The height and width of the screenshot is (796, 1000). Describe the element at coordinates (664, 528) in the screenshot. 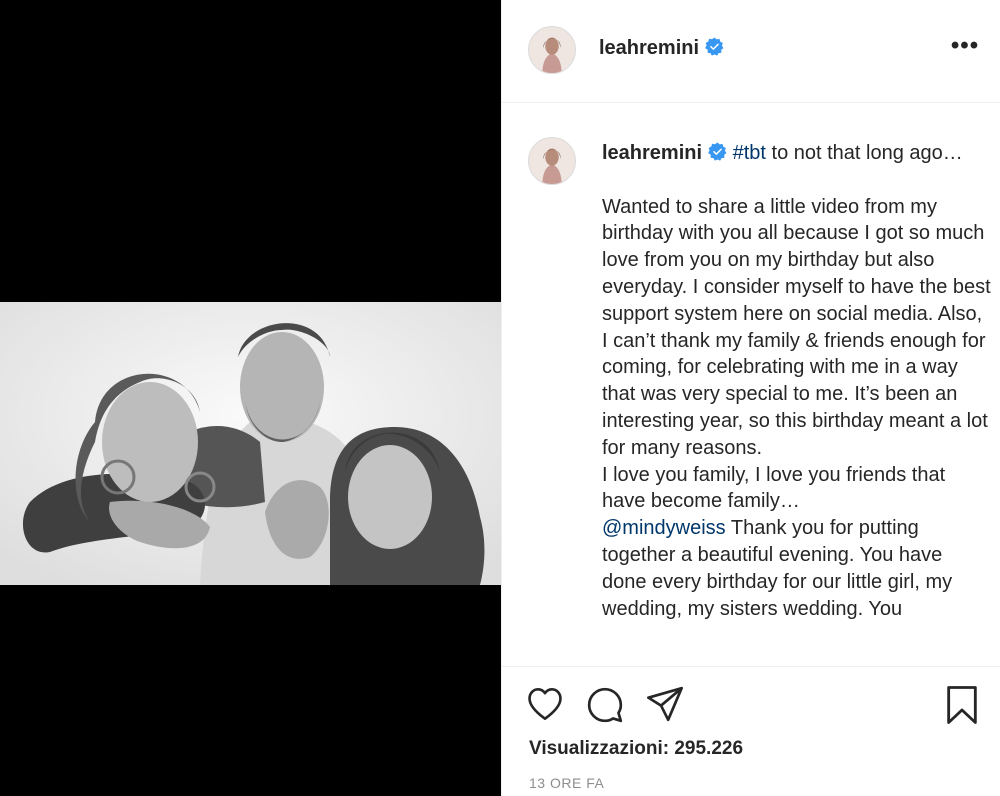

I see `mention-link: @mindyweiss` at that location.